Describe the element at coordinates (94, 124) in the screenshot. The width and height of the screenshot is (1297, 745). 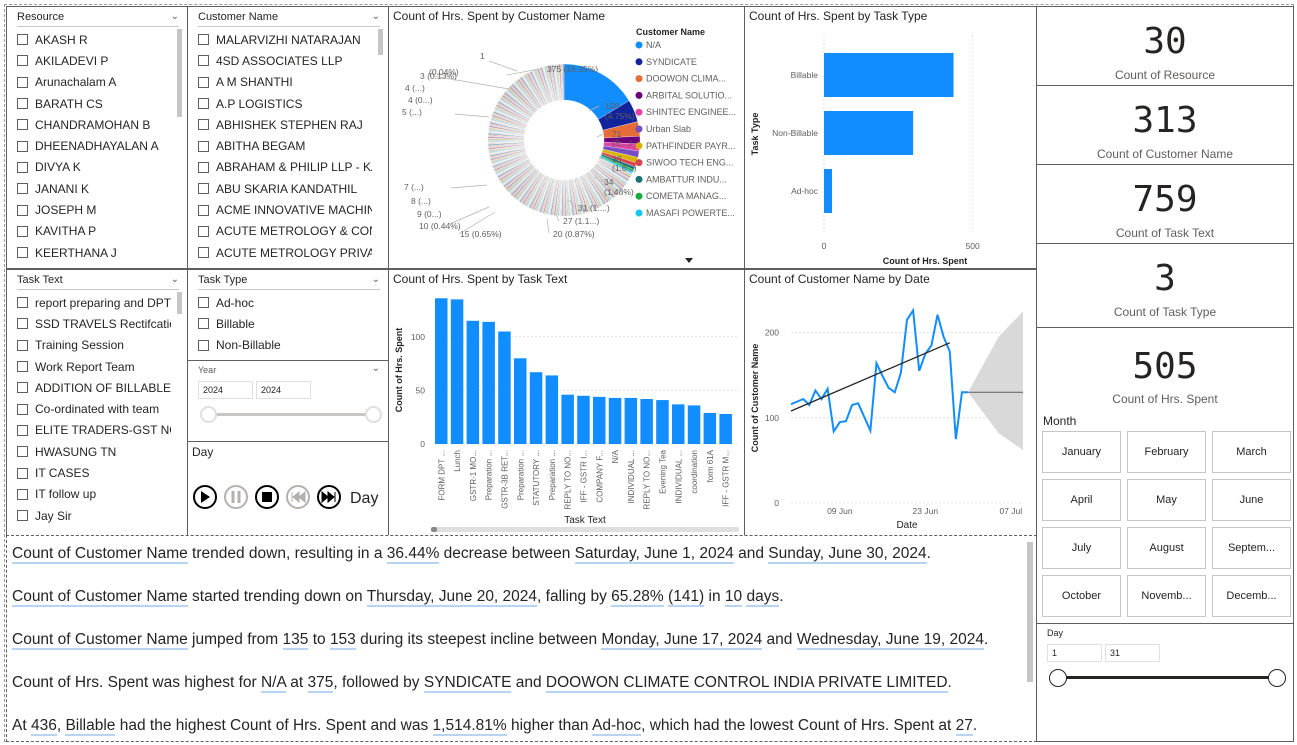
I see `slicer-item: CHANDRAMOHAN B` at that location.